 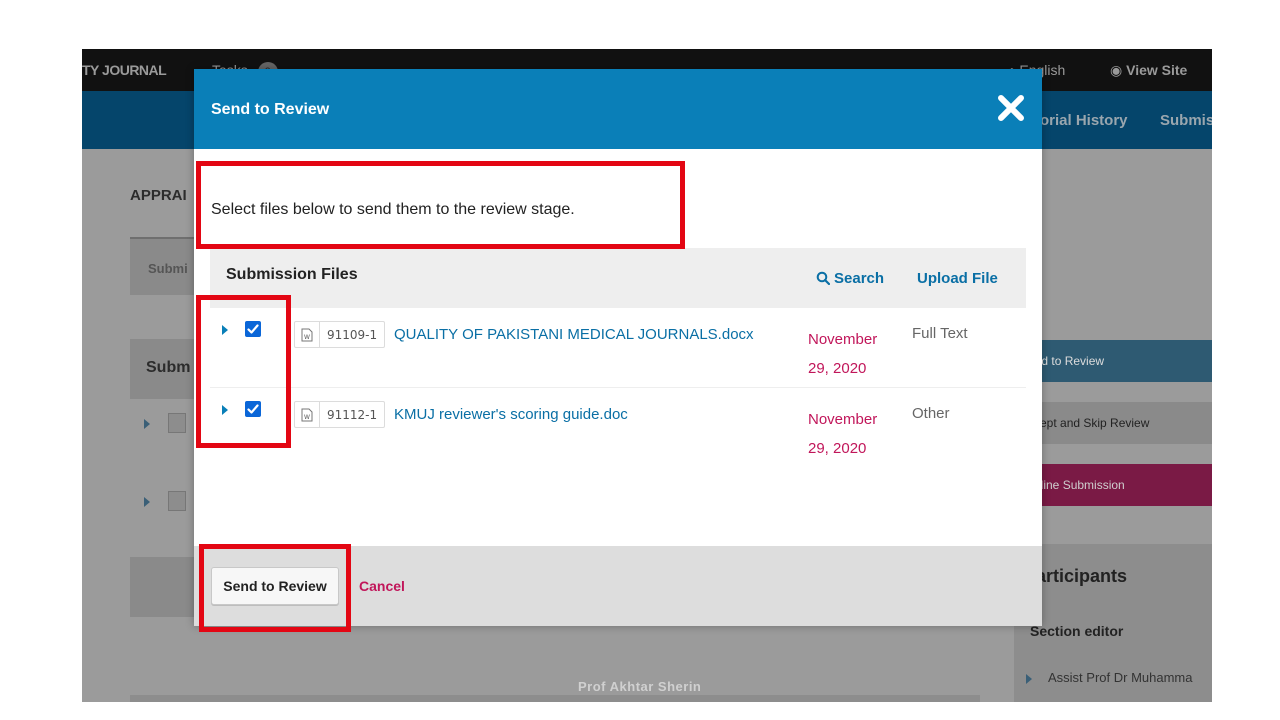 I want to click on file-id-badge: W 91109-1, so click(x=340, y=334).